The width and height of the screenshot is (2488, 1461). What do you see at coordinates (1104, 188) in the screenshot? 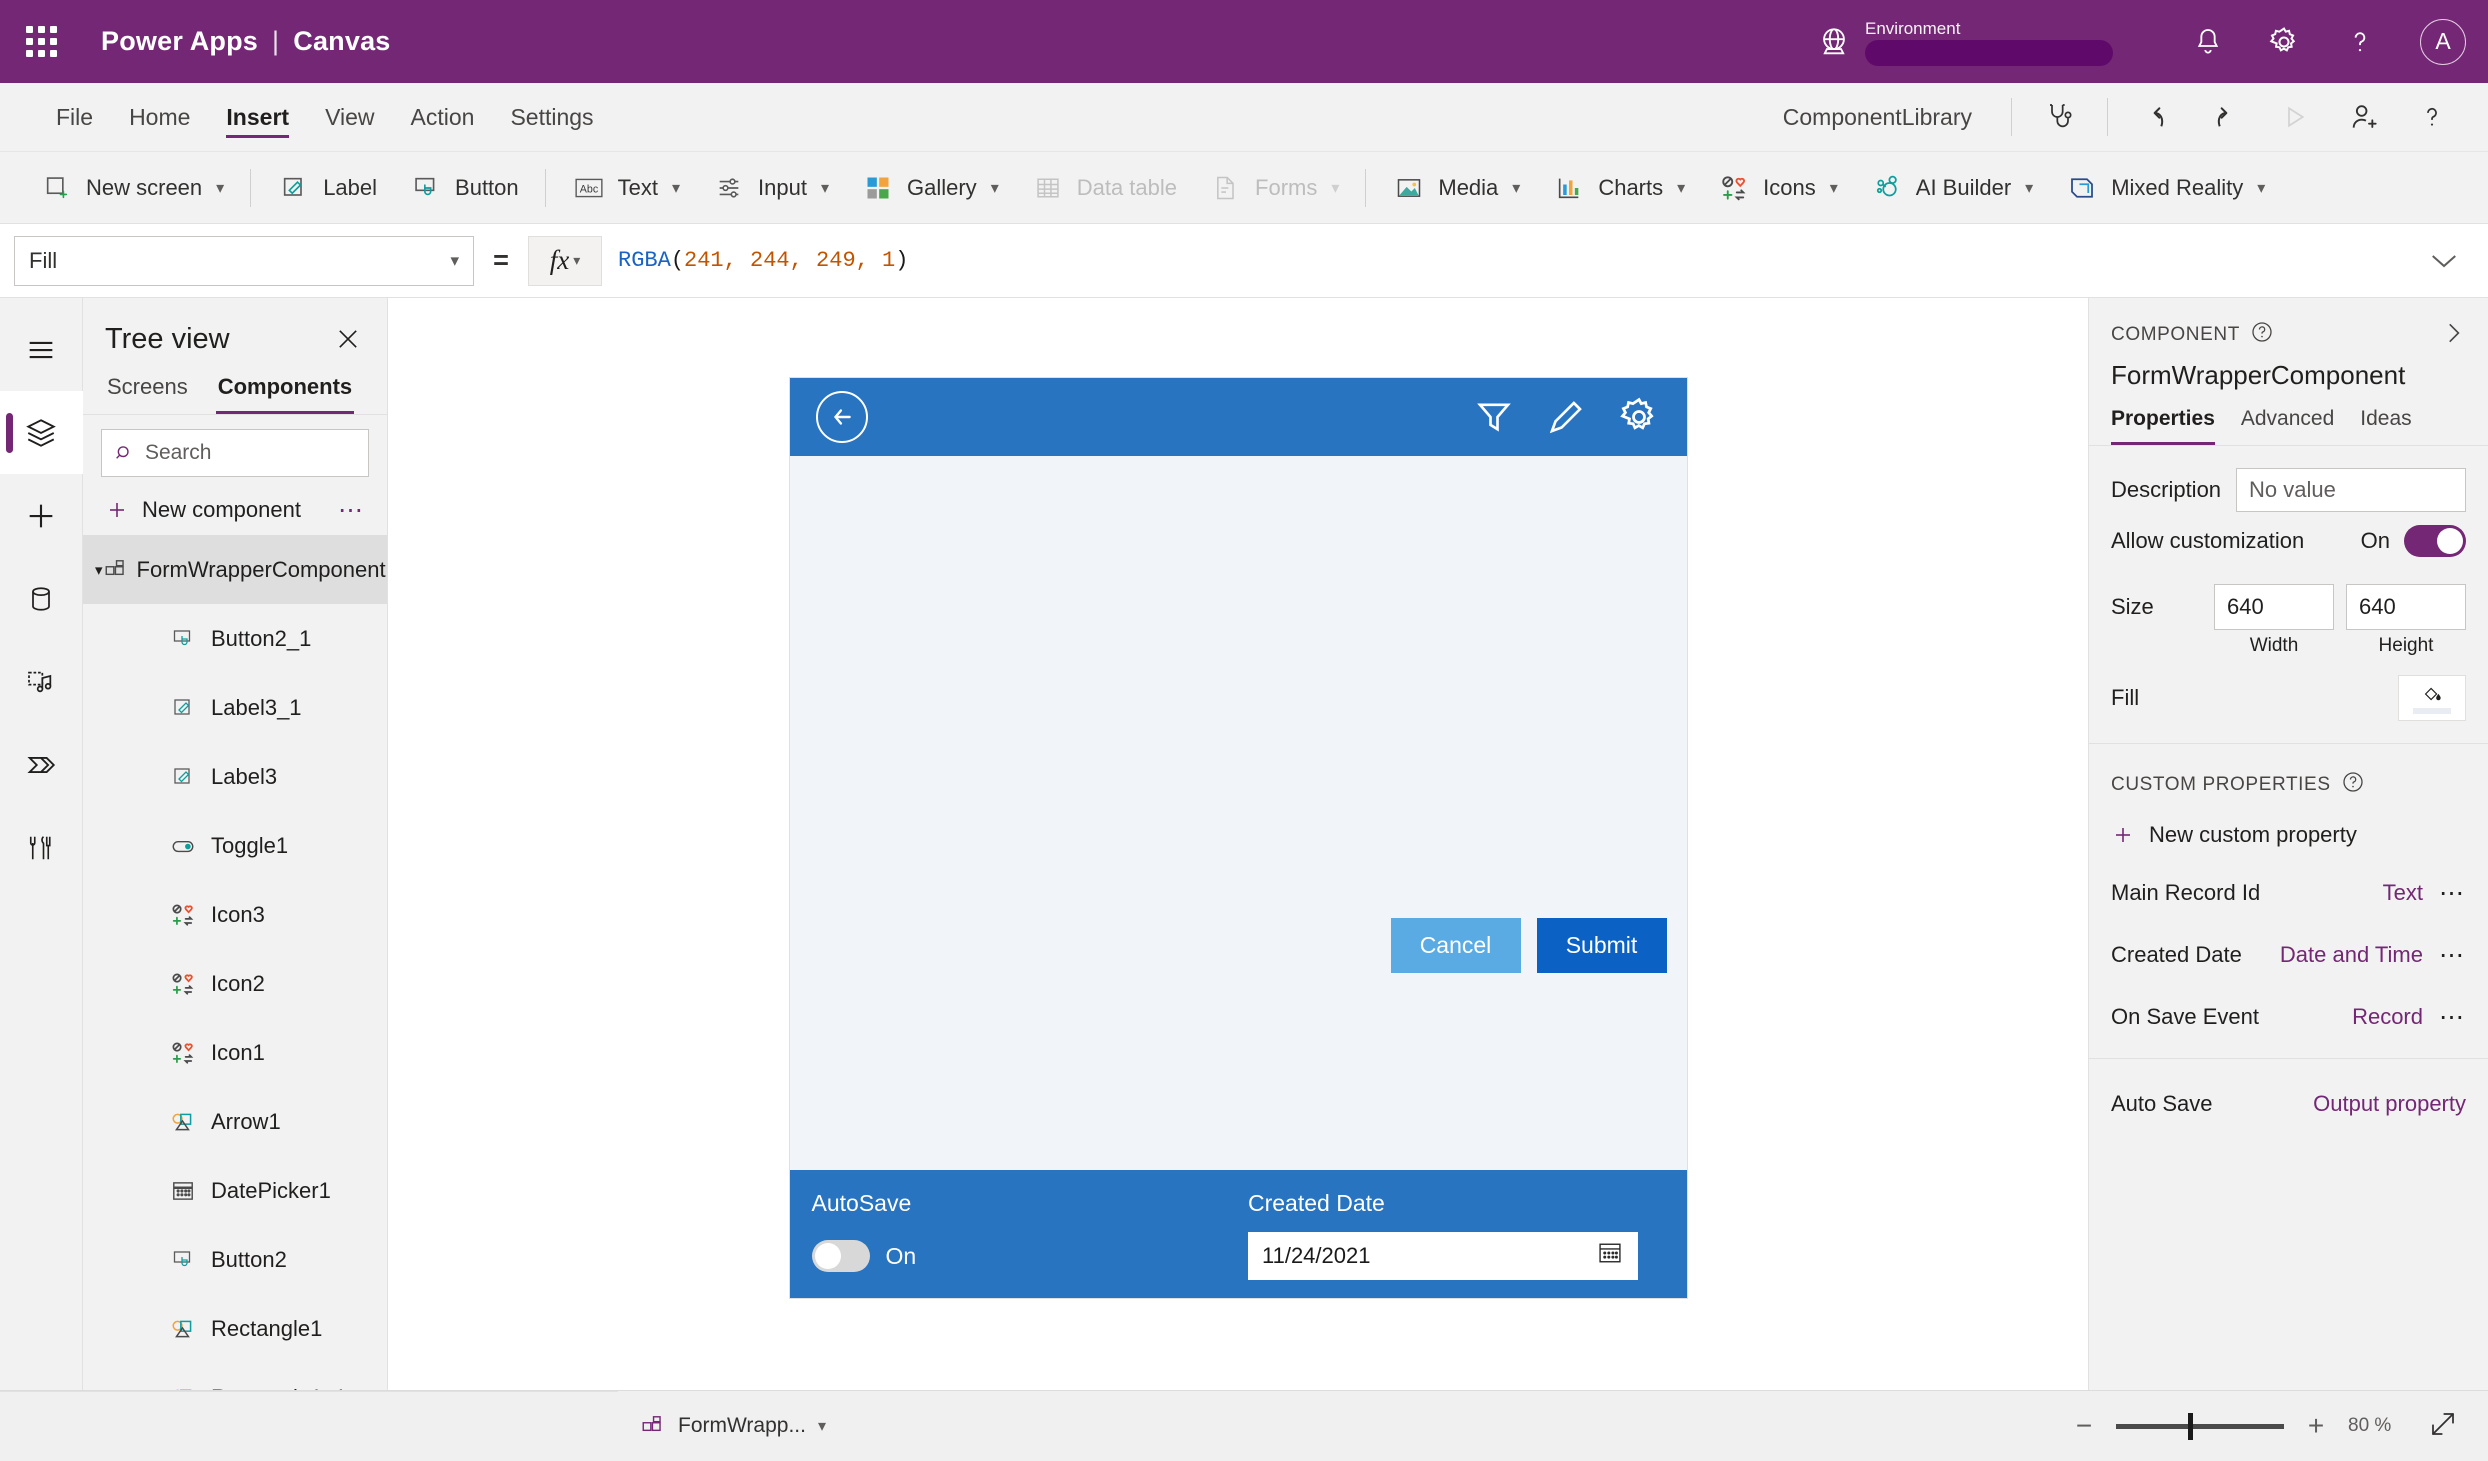
I see `ribbon-data-table: Data table` at bounding box center [1104, 188].